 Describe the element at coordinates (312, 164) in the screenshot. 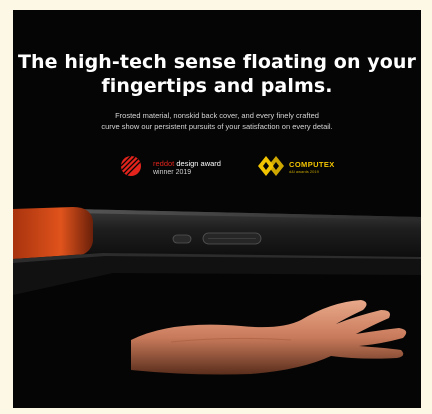

I see `computex-award-label: COMPUTEX` at that location.